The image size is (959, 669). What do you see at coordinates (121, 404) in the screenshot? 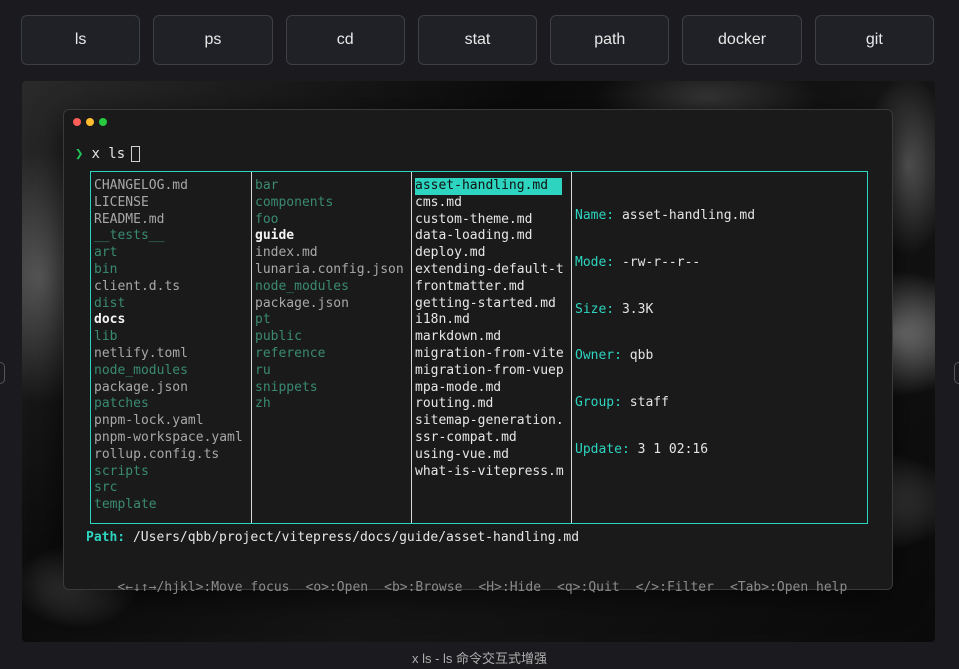
I see `directory-name: patches` at bounding box center [121, 404].